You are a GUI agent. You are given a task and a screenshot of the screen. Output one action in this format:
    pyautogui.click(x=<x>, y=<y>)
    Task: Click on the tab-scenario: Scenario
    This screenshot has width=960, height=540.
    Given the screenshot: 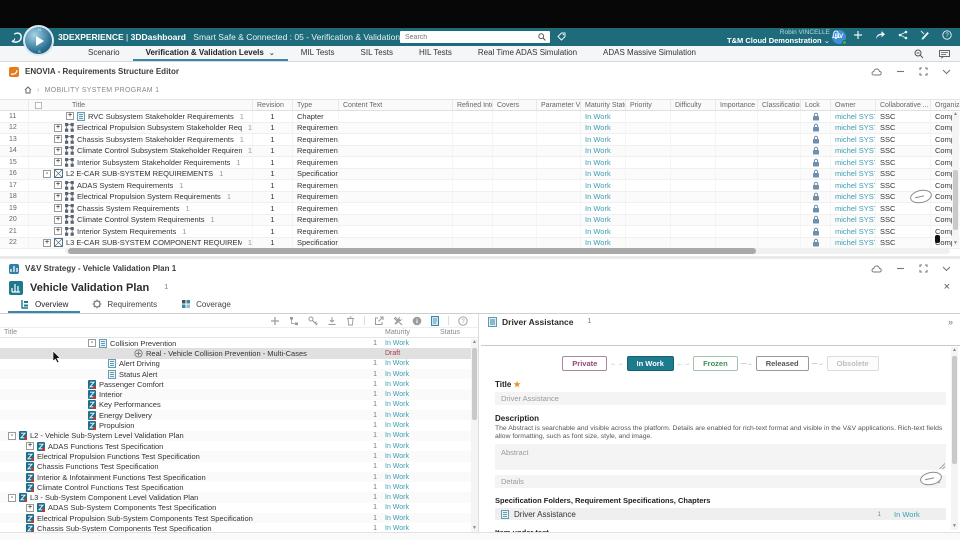 What is the action you would take?
    pyautogui.click(x=104, y=53)
    